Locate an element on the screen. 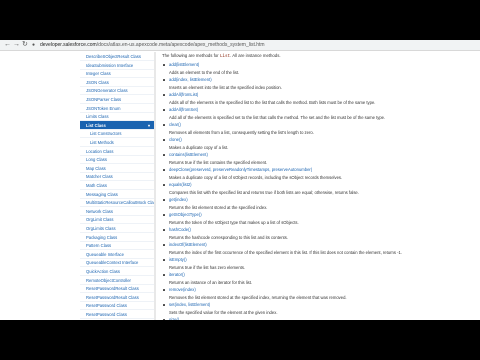 This screenshot has width=480, height=360. sidebar-item-label: JSON Class is located at coordinates (97, 82).